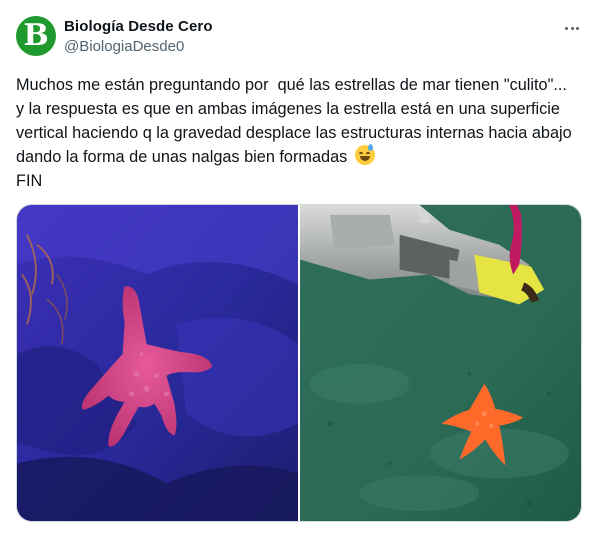 This screenshot has height=537, width=590. Describe the element at coordinates (29, 181) in the screenshot. I see `tweet-end: FIN` at that location.